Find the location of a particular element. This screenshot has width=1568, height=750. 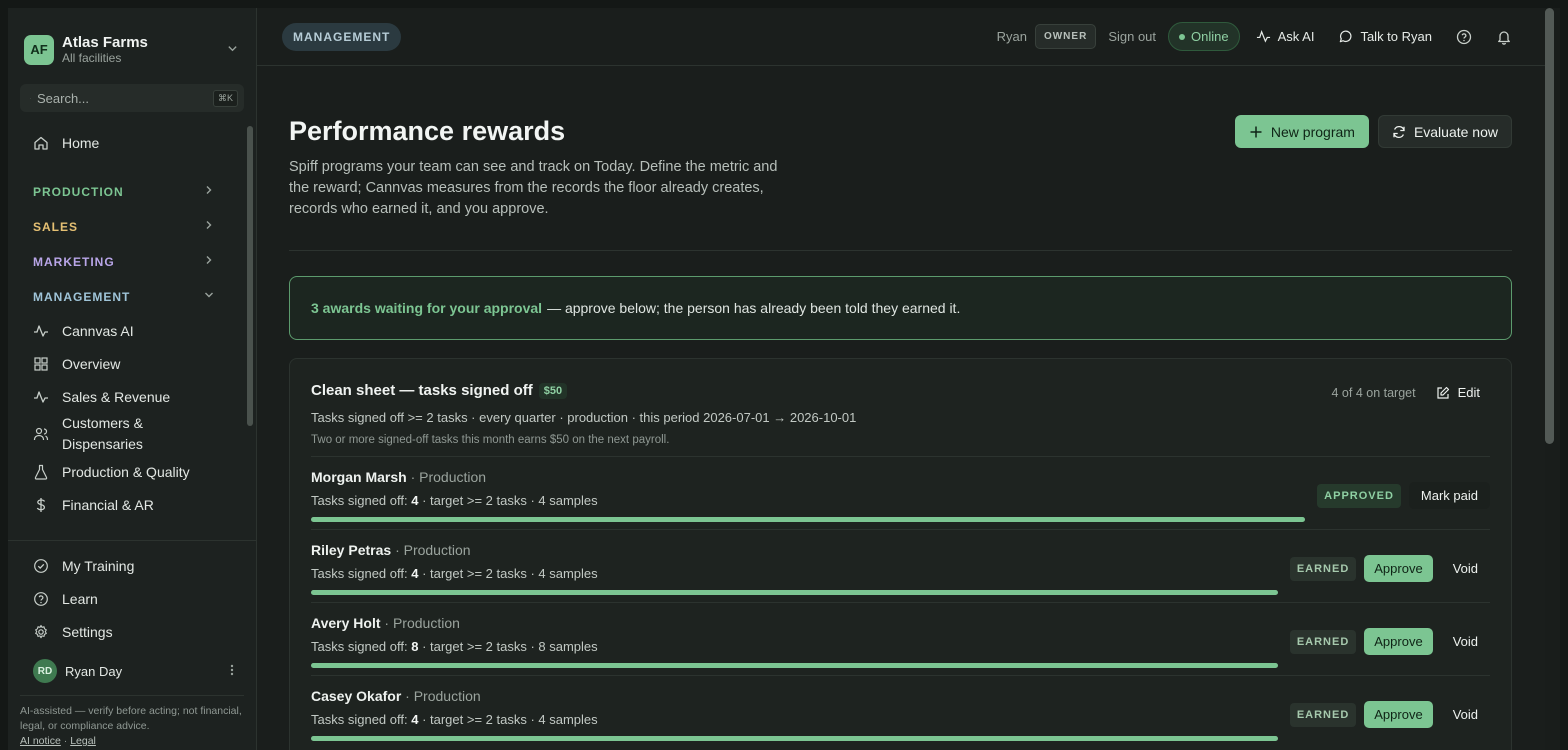

sidebar-item-label: Financial & AR is located at coordinates (108, 504).